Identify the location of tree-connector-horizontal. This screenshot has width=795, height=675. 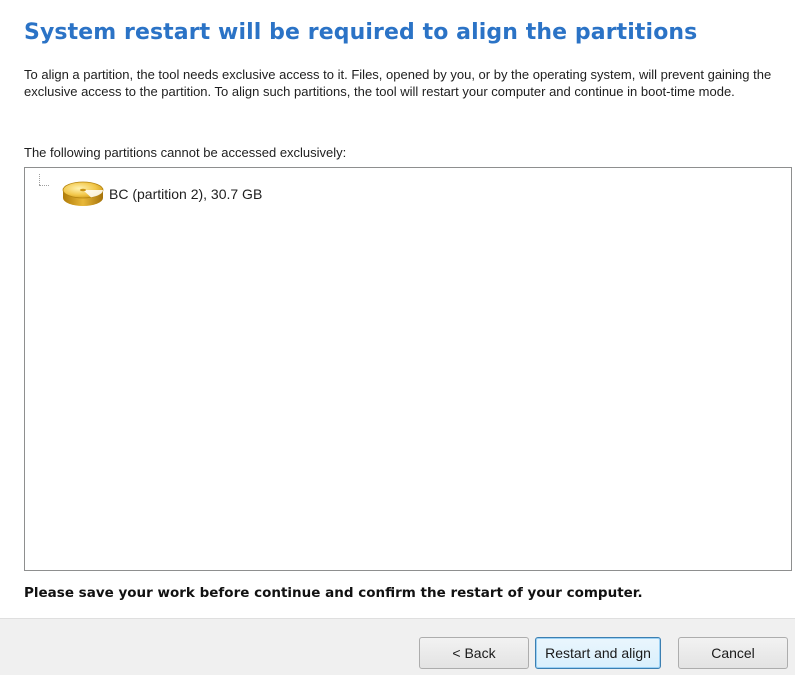
(44, 185).